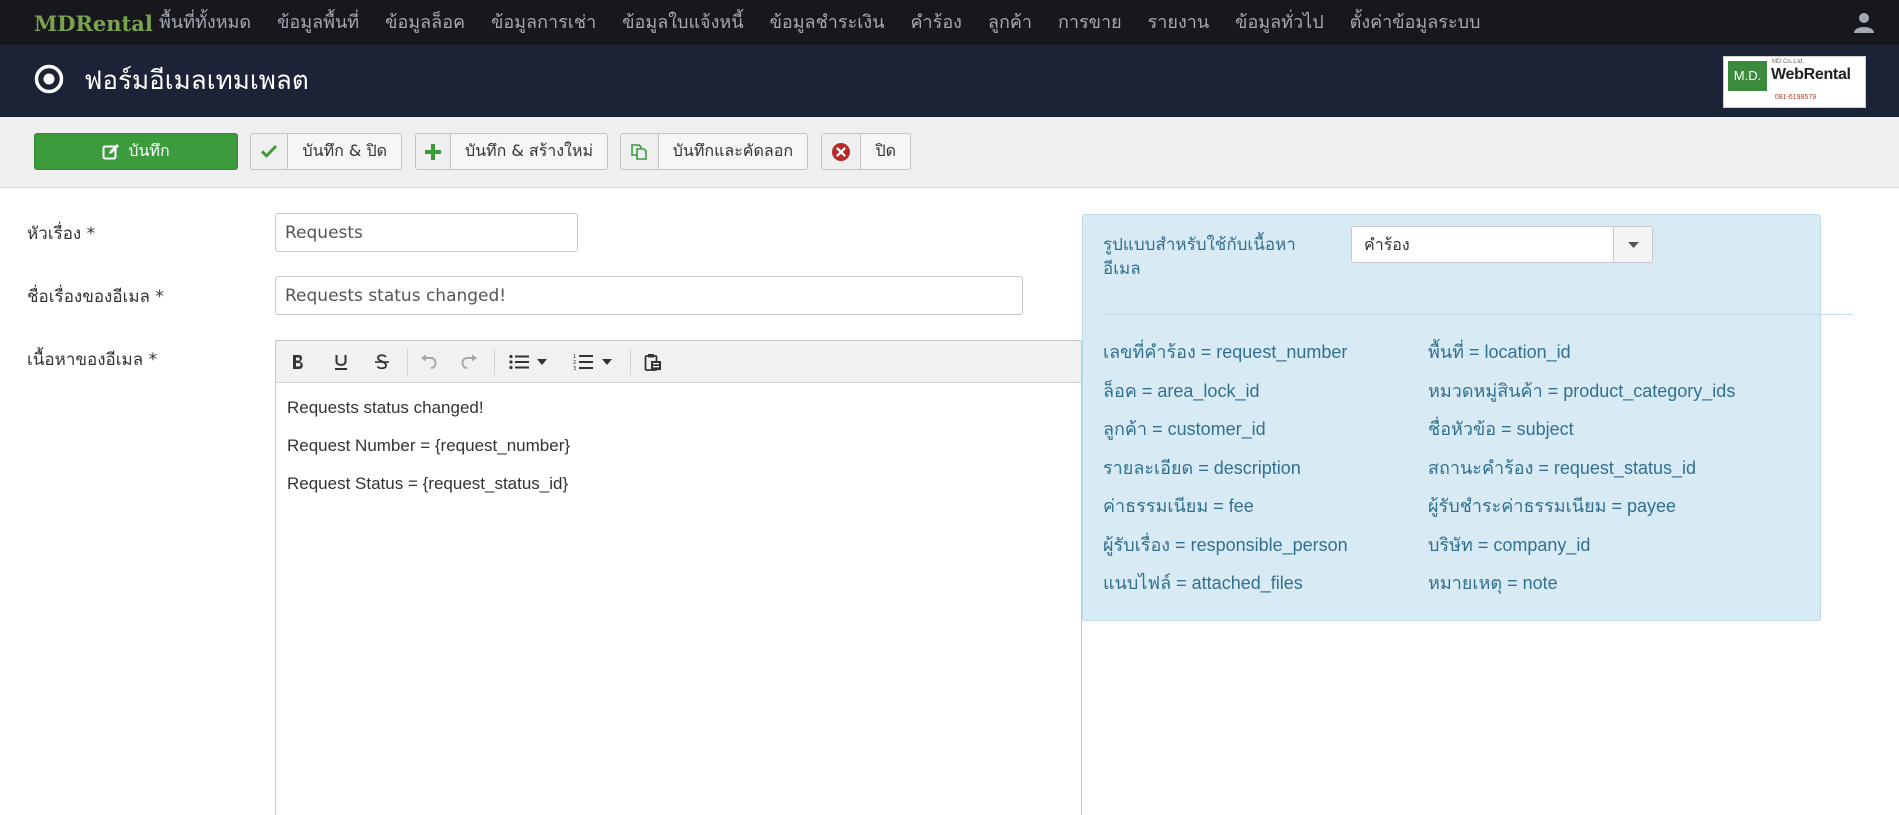 This screenshot has width=1899, height=815. I want to click on title-label: หัวเรื่อง *, so click(61, 234).